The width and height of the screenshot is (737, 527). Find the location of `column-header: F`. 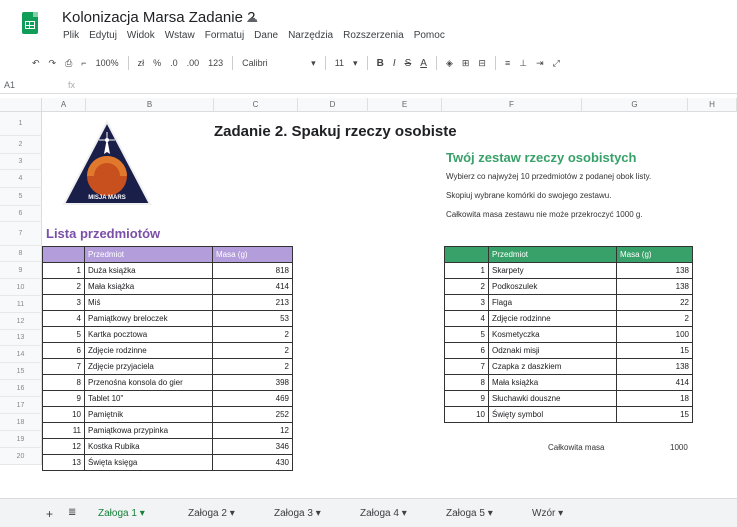

column-header: F is located at coordinates (512, 105).